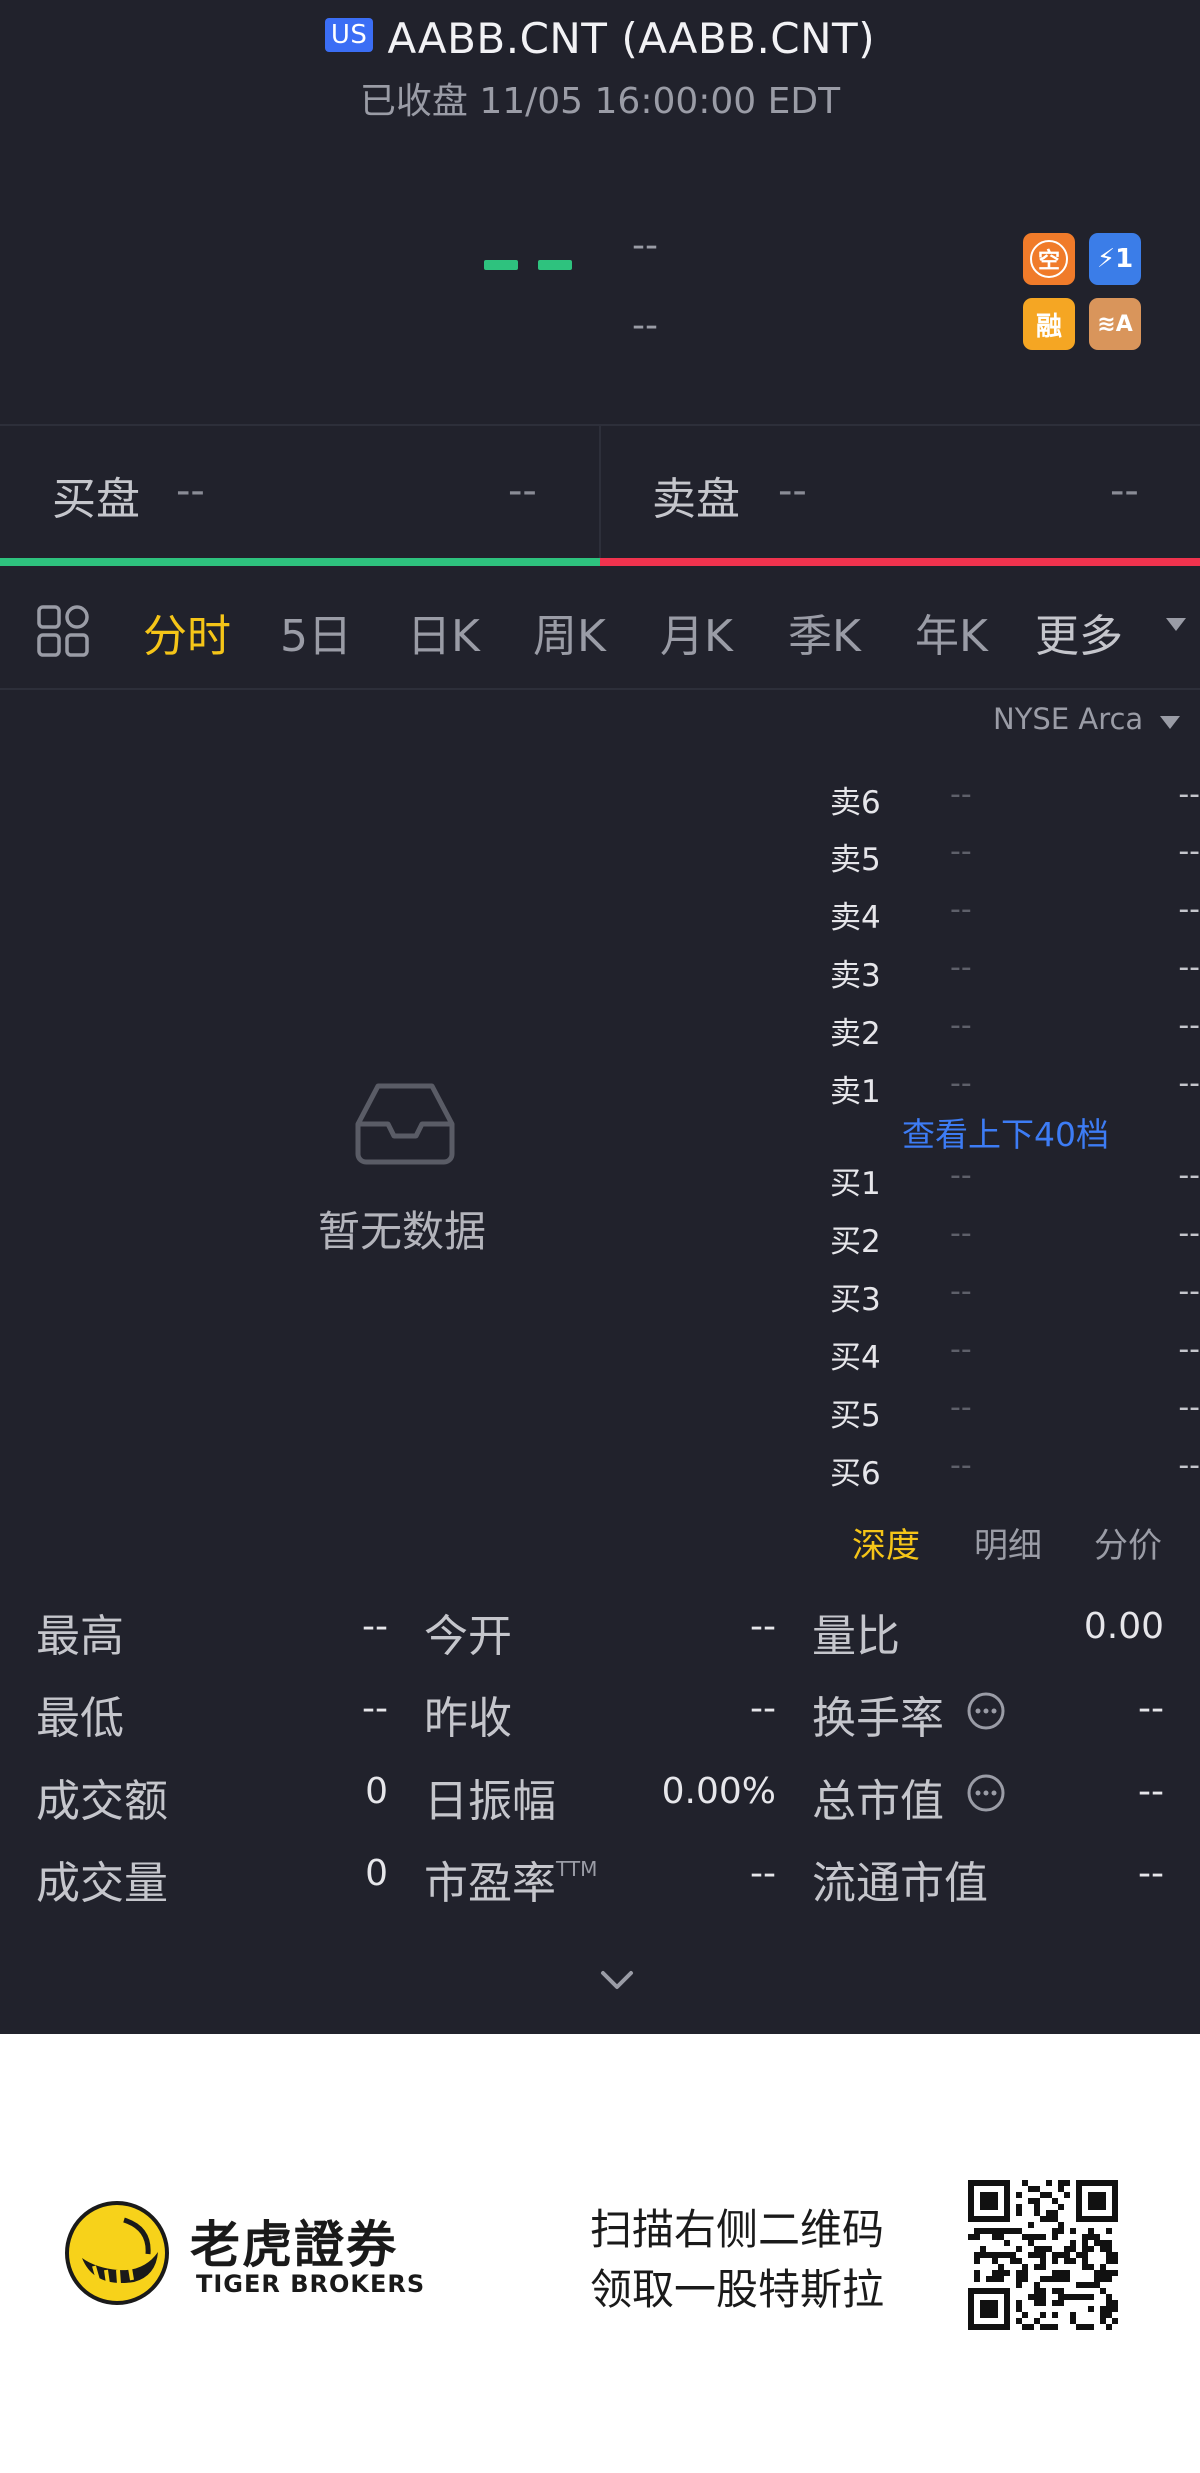  What do you see at coordinates (80, 1636) in the screenshot?
I see `stat-high-label: 最高` at bounding box center [80, 1636].